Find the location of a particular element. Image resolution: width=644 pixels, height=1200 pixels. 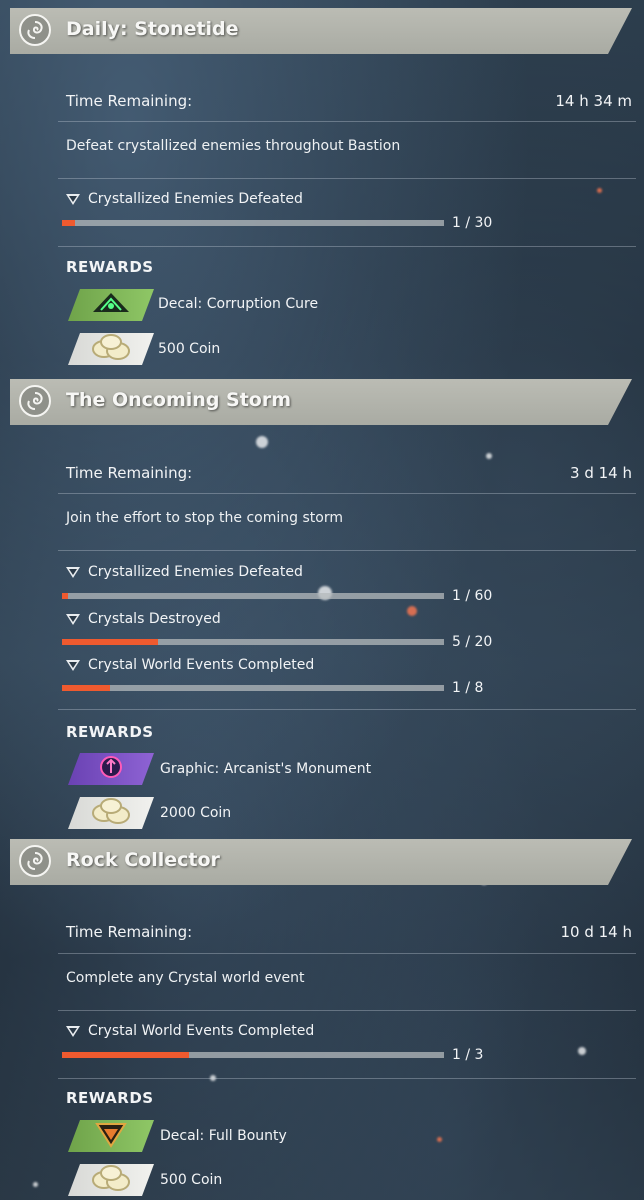

decal-full-bounty-icon is located at coordinates (111, 1136).